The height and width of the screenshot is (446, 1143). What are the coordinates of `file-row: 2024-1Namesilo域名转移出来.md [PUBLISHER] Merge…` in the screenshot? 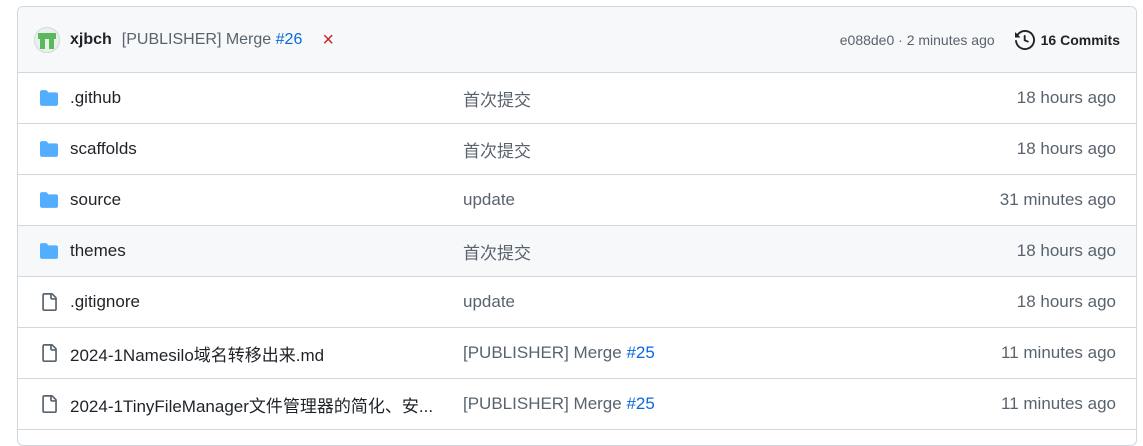 It's located at (577, 353).